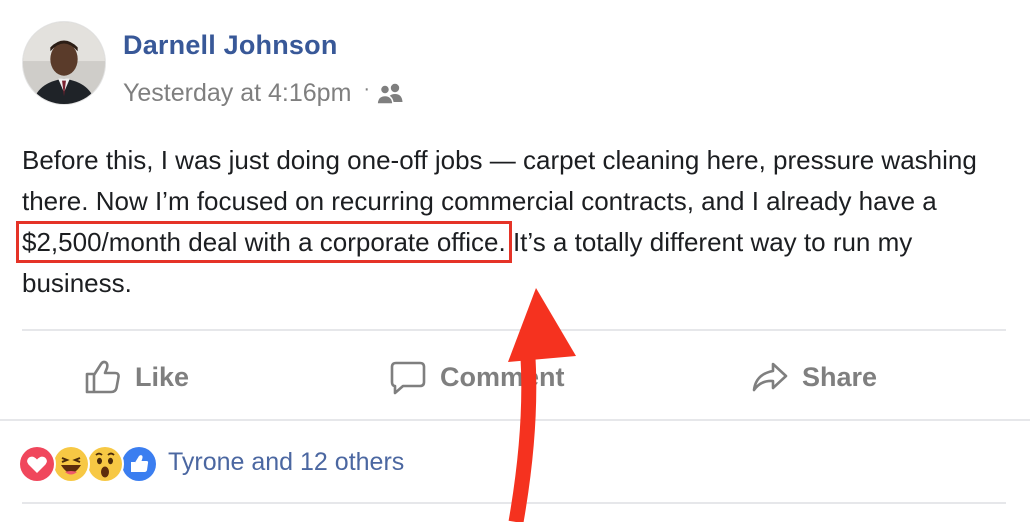 Image resolution: width=1030 pixels, height=522 pixels. I want to click on post-meta: Yesterday at 4:16pm ·, so click(263, 93).